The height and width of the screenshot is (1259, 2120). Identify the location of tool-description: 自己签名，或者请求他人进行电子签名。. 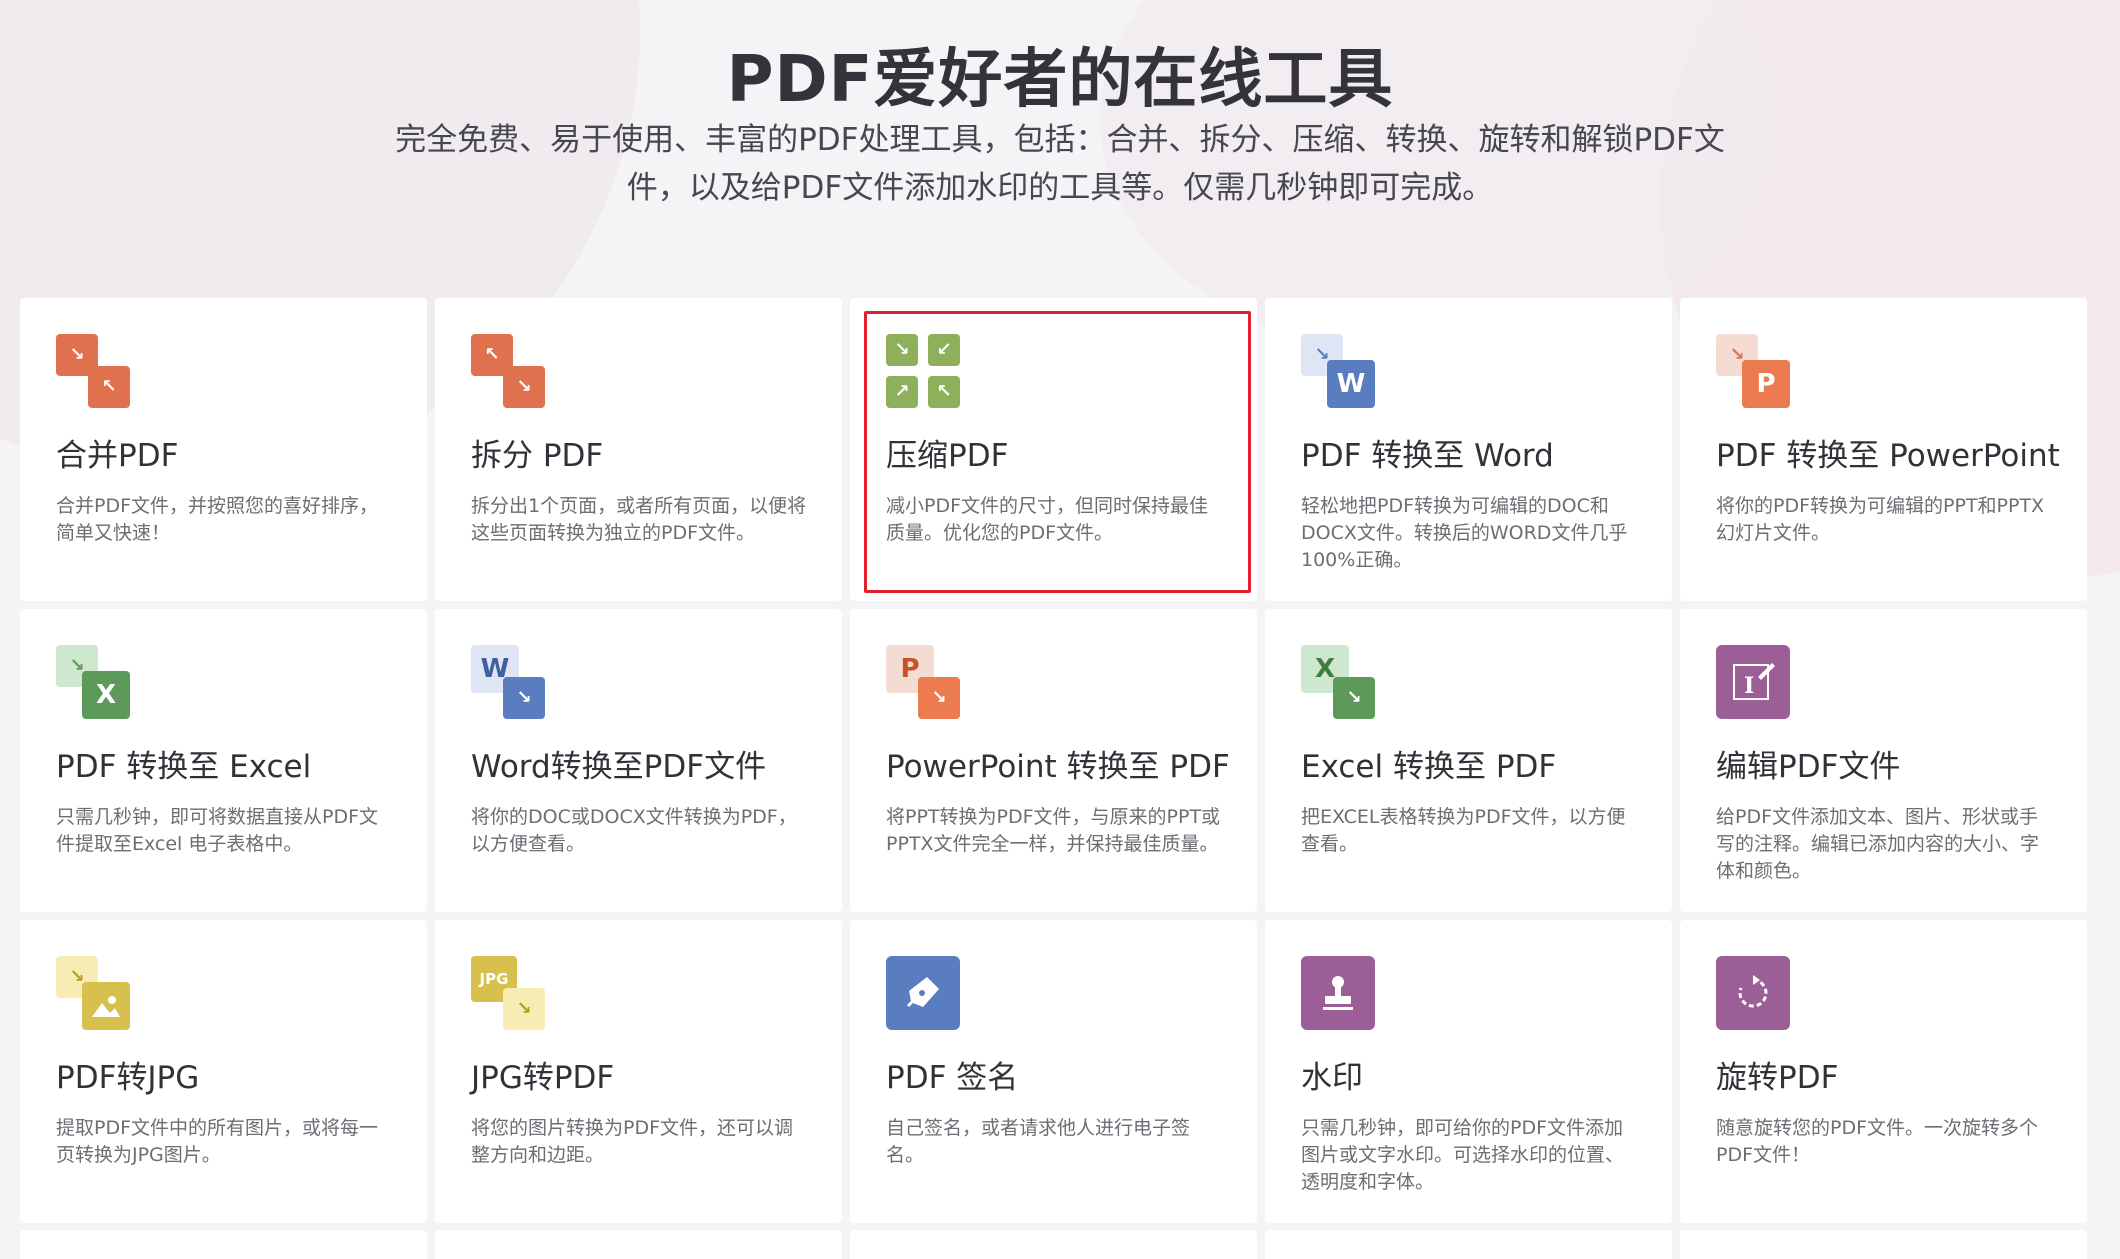
(1038, 1141).